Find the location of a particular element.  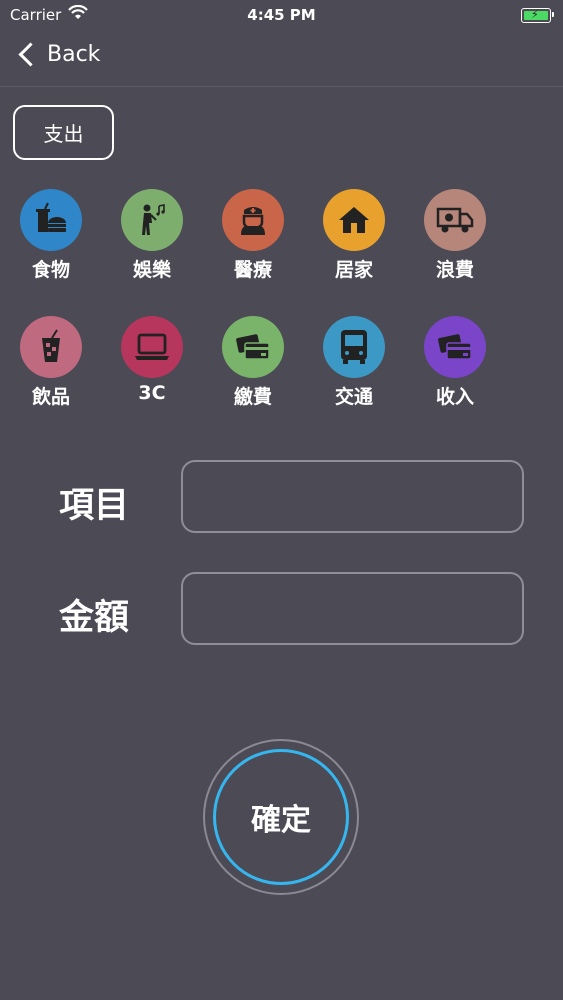

item-input is located at coordinates (352, 496).